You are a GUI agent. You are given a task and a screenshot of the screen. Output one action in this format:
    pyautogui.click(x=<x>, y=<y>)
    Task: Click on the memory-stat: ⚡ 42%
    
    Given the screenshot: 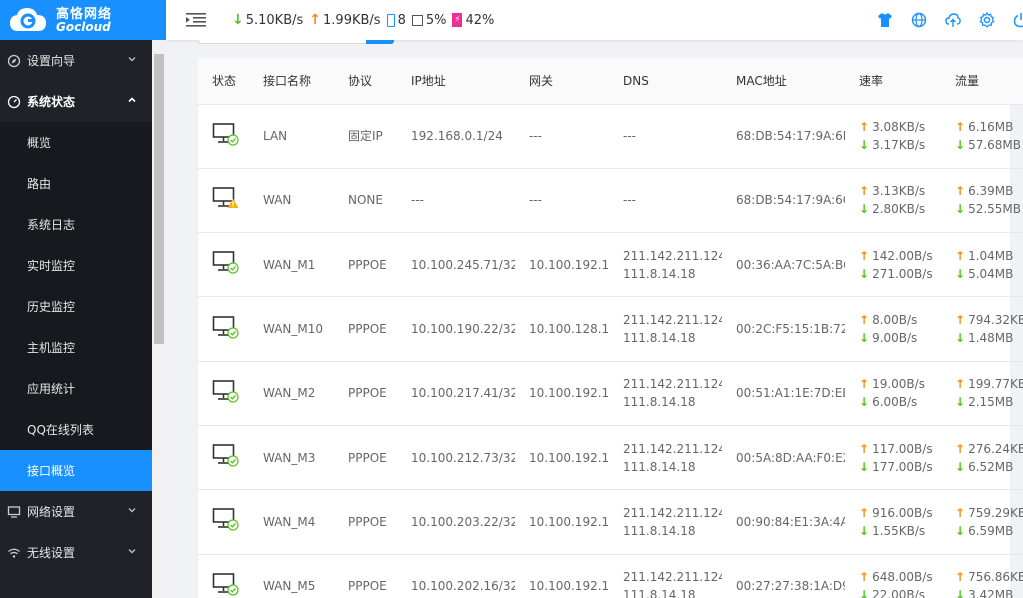 What is the action you would take?
    pyautogui.click(x=473, y=20)
    